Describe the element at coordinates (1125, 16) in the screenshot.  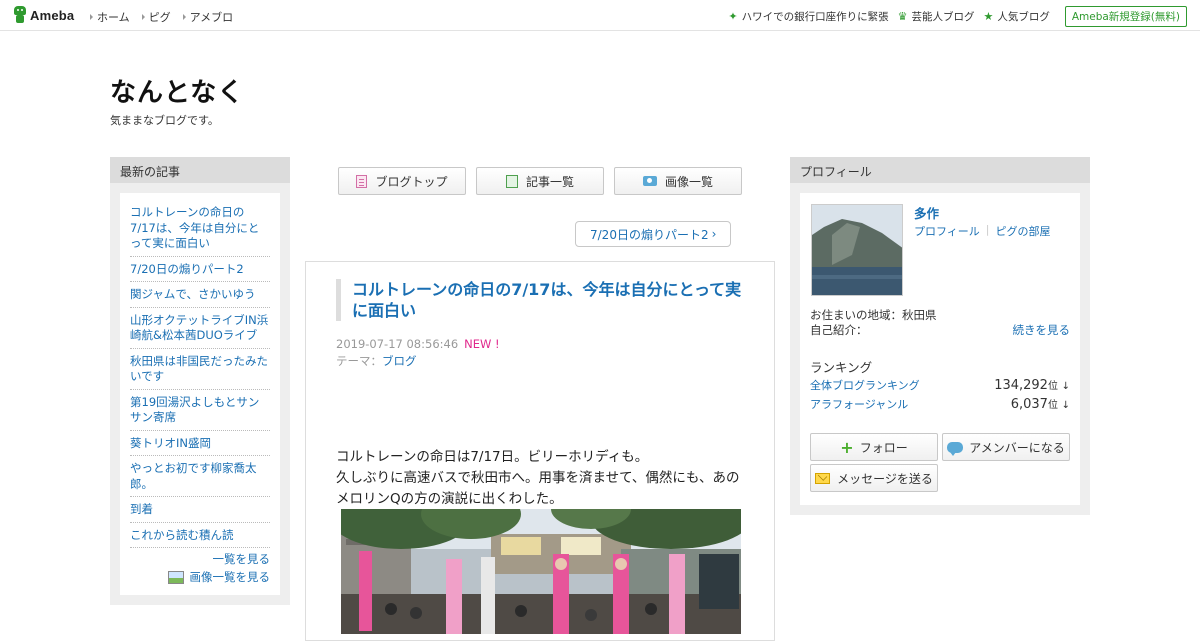
I see `signup-button: Ameba新規登録(無料)` at that location.